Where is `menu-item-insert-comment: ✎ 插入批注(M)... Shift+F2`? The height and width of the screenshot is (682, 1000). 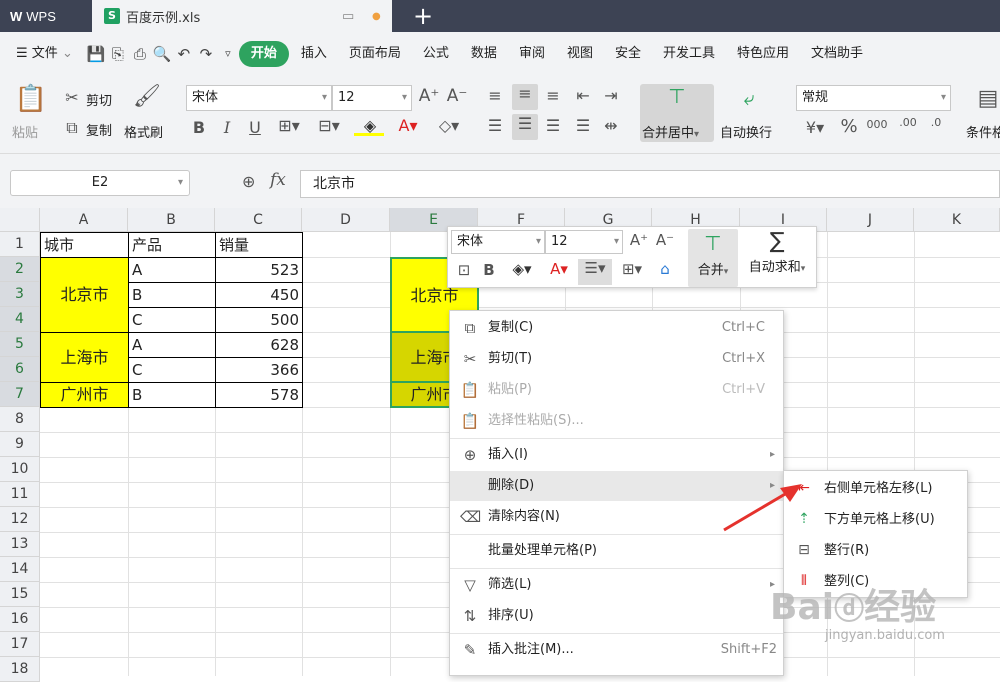
menu-item-insert-comment: ✎ 插入批注(M)... Shift+F2 is located at coordinates (616, 650).